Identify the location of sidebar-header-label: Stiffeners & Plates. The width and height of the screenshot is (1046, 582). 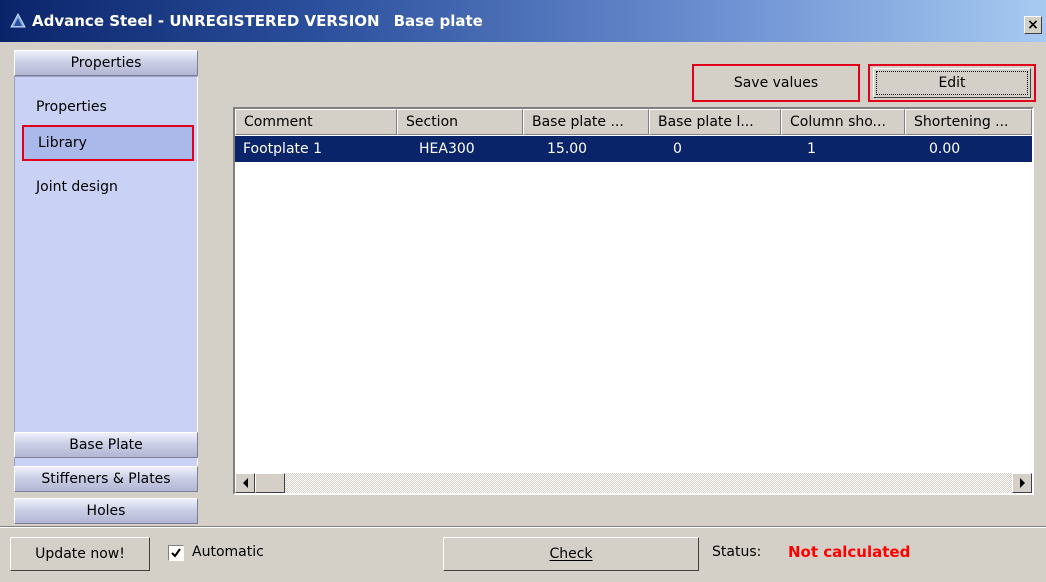
(106, 479).